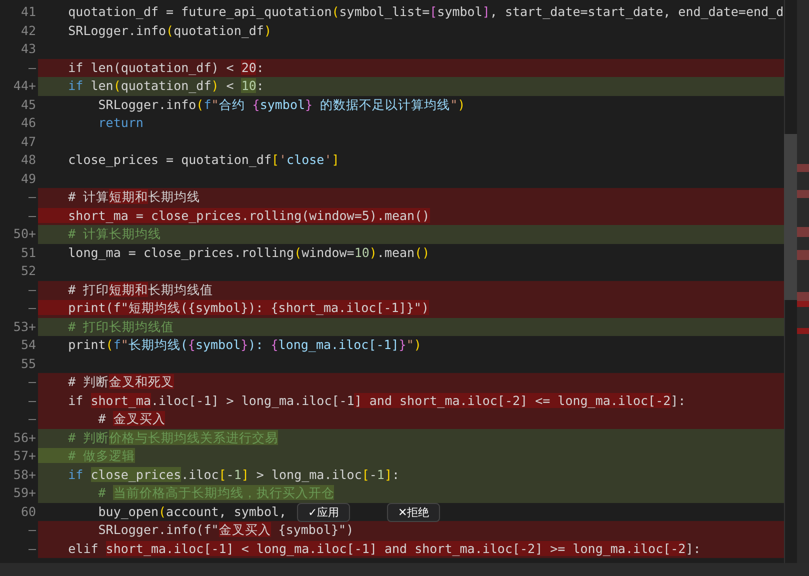 The image size is (809, 576). I want to click on code-line: elif short_ma.iloc[-1] < long_ma.iloc[-1] and short_ma.iloc[-2] >= long_ma.iloc[-2]:, so click(384, 549).